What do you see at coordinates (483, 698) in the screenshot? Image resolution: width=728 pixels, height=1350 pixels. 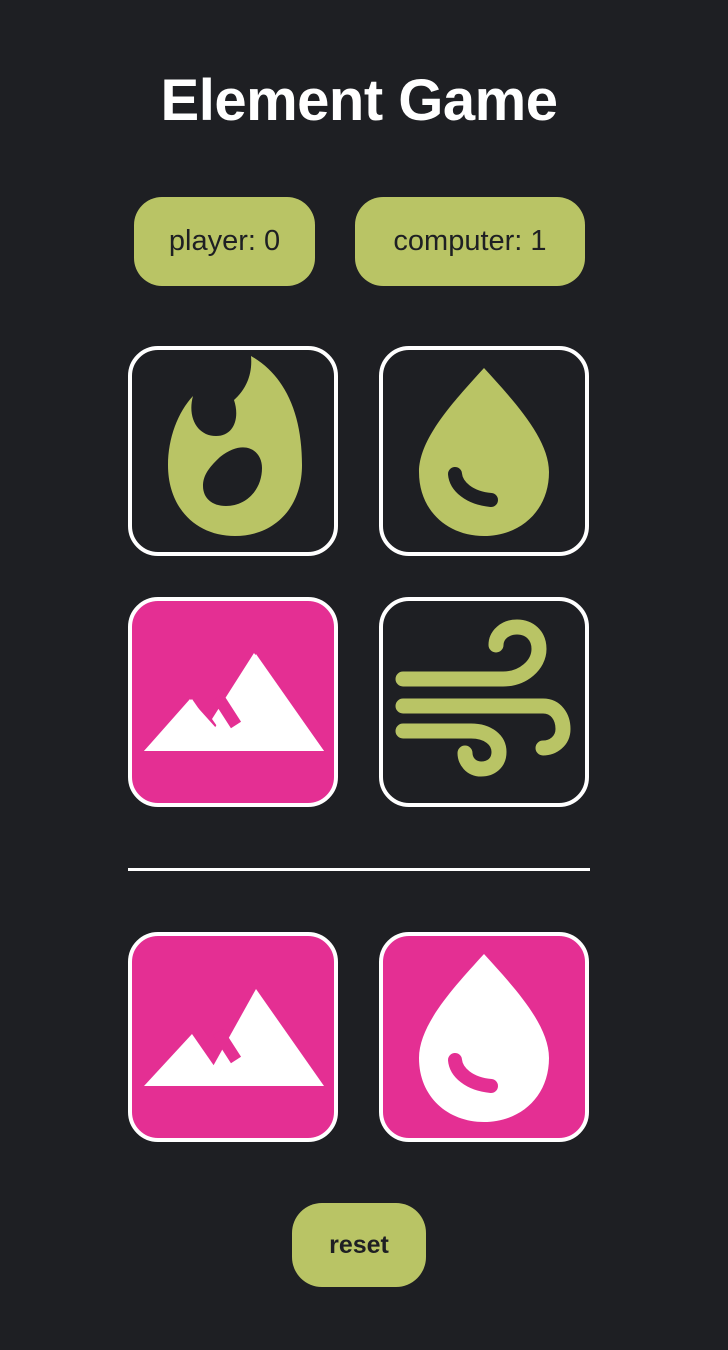 I see `wind-icon` at bounding box center [483, 698].